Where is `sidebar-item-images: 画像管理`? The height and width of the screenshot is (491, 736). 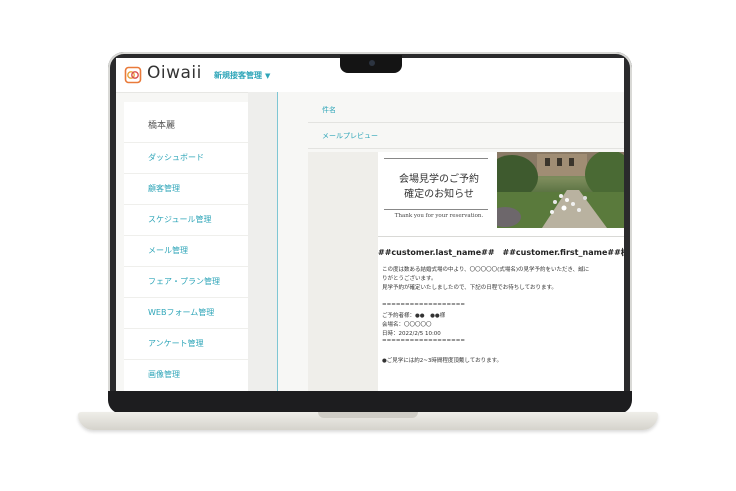
sidebar-item-images: 画像管理 is located at coordinates (186, 374).